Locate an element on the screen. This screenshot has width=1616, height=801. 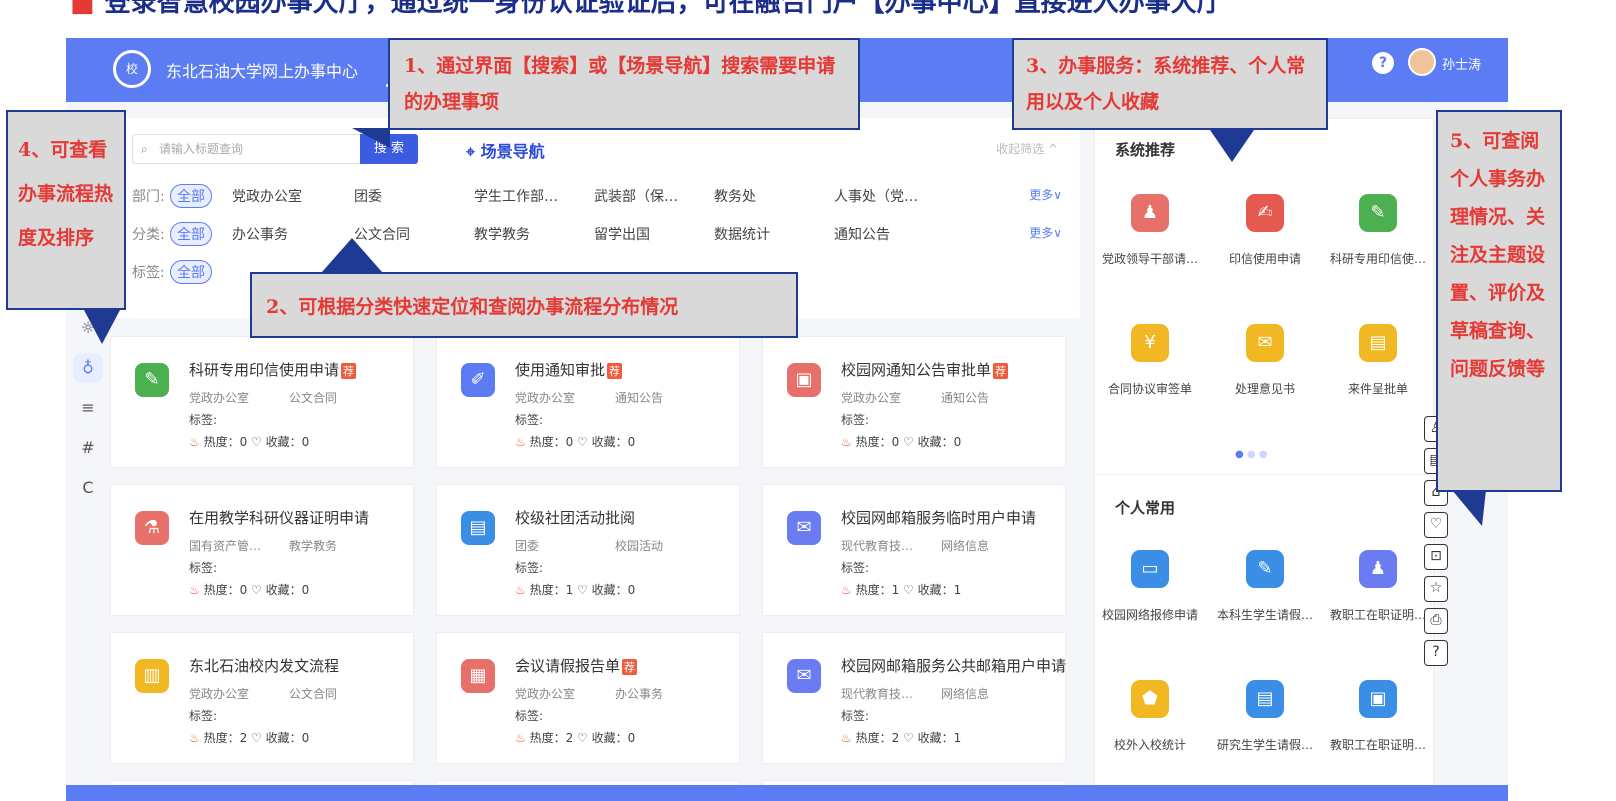
service-shortcut: ✍ 印信使用申请 is located at coordinates (1265, 230).